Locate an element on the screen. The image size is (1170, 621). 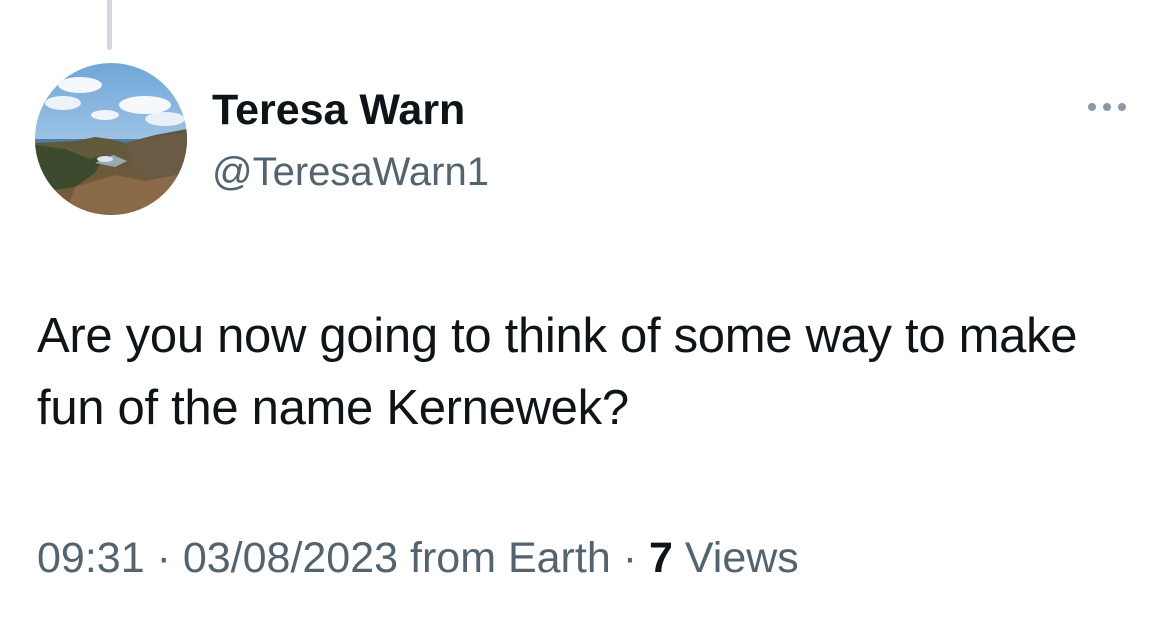
views-count: 7 is located at coordinates (661, 558).